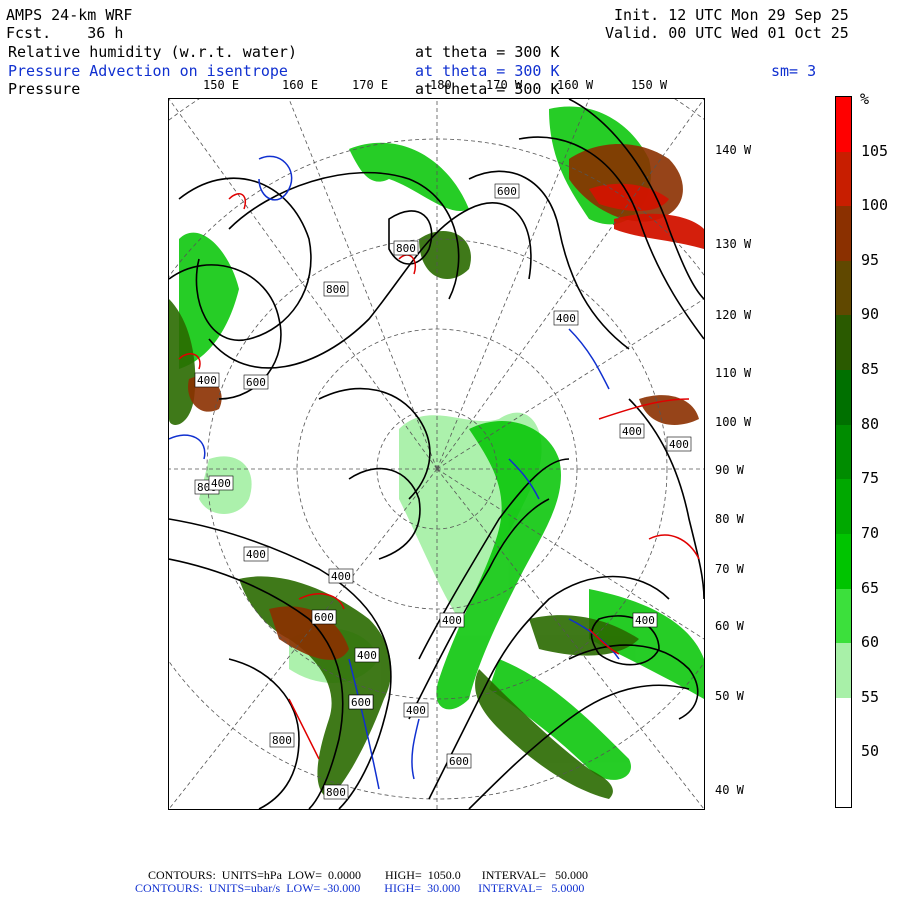 This screenshot has height=900, width=900. What do you see at coordinates (69, 15) in the screenshot?
I see `model-title: AMPS 24-km WRF` at bounding box center [69, 15].